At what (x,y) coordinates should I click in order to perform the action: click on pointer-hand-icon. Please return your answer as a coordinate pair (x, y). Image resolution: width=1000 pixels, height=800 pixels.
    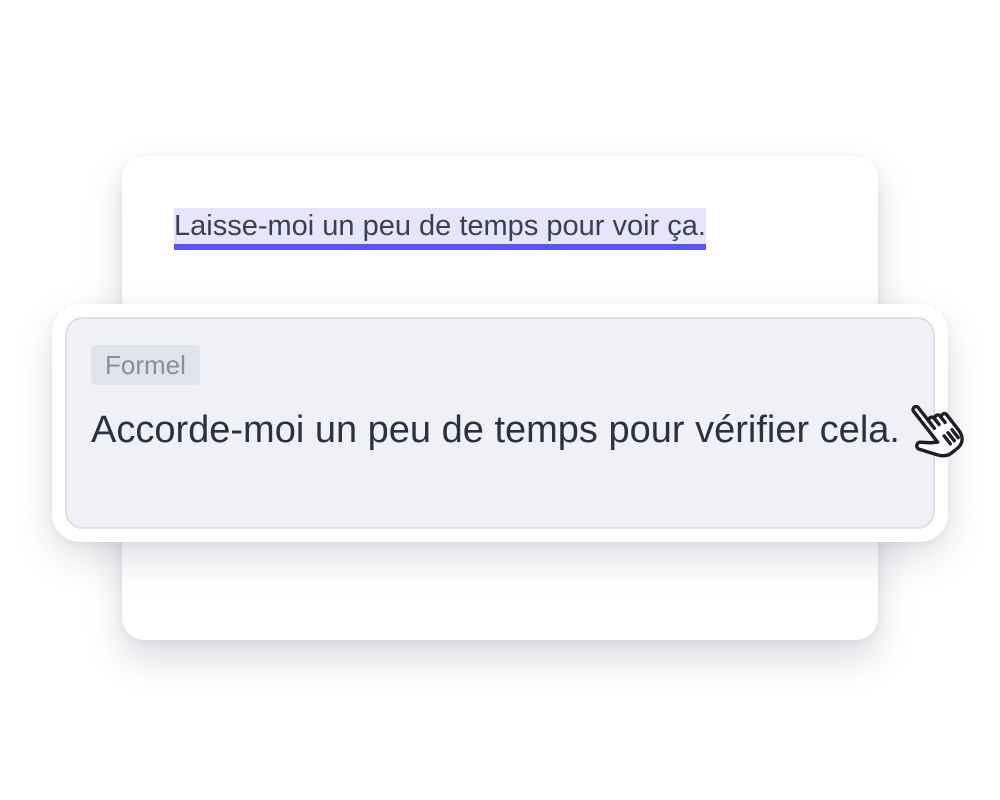
    Looking at the image, I should click on (937, 431).